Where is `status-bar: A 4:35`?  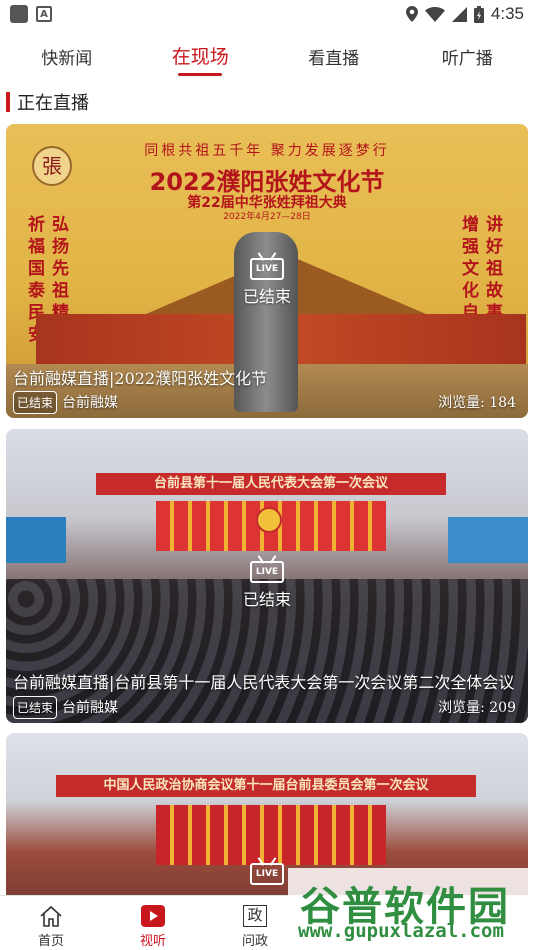
status-bar: A 4:35 is located at coordinates (267, 15).